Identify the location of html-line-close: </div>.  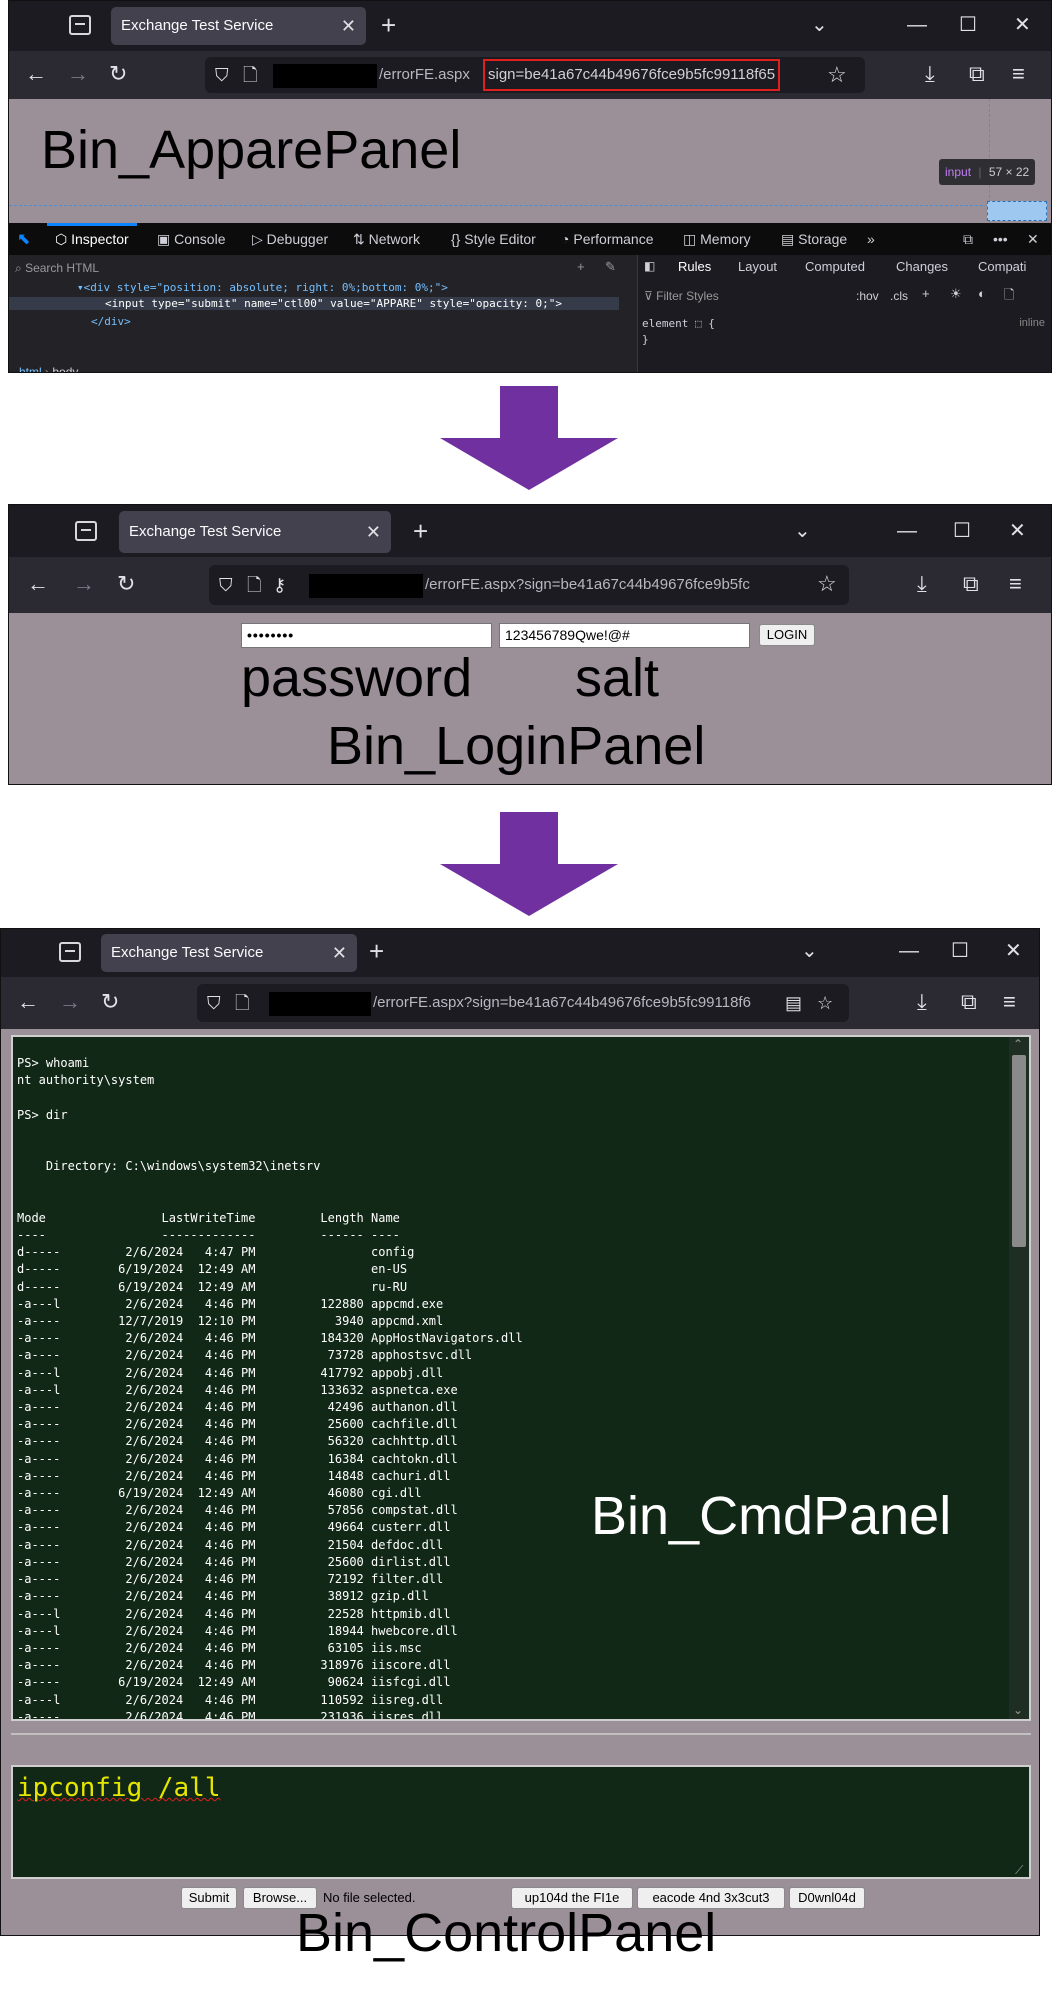
(111, 321).